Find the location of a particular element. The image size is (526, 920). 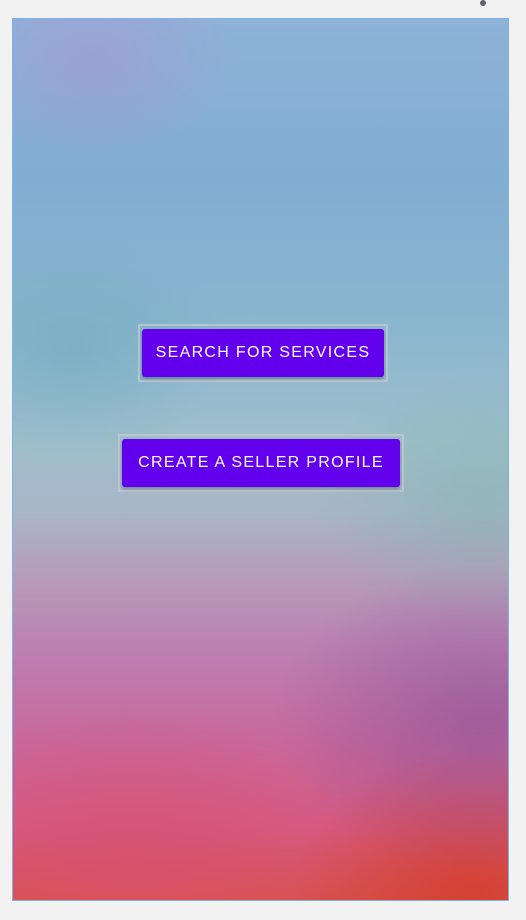

create-seller-profile-button: CREATE A SELLER PROFILE is located at coordinates (261, 463).